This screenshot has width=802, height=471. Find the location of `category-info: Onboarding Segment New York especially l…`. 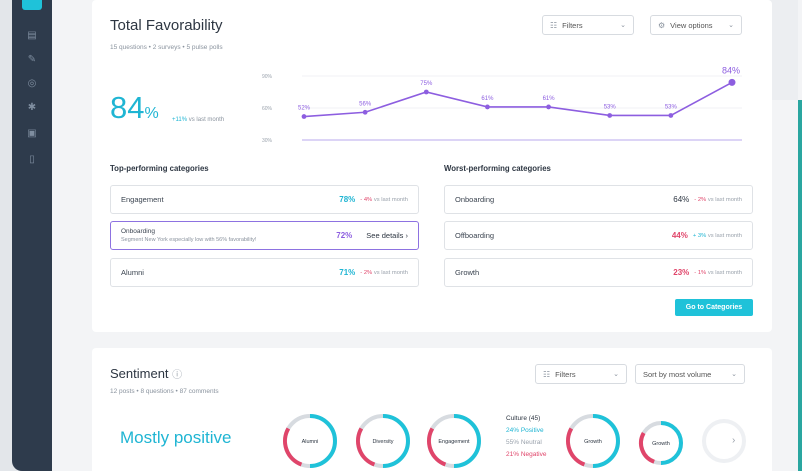

category-info: Onboarding Segment New York especially l… is located at coordinates (188, 235).